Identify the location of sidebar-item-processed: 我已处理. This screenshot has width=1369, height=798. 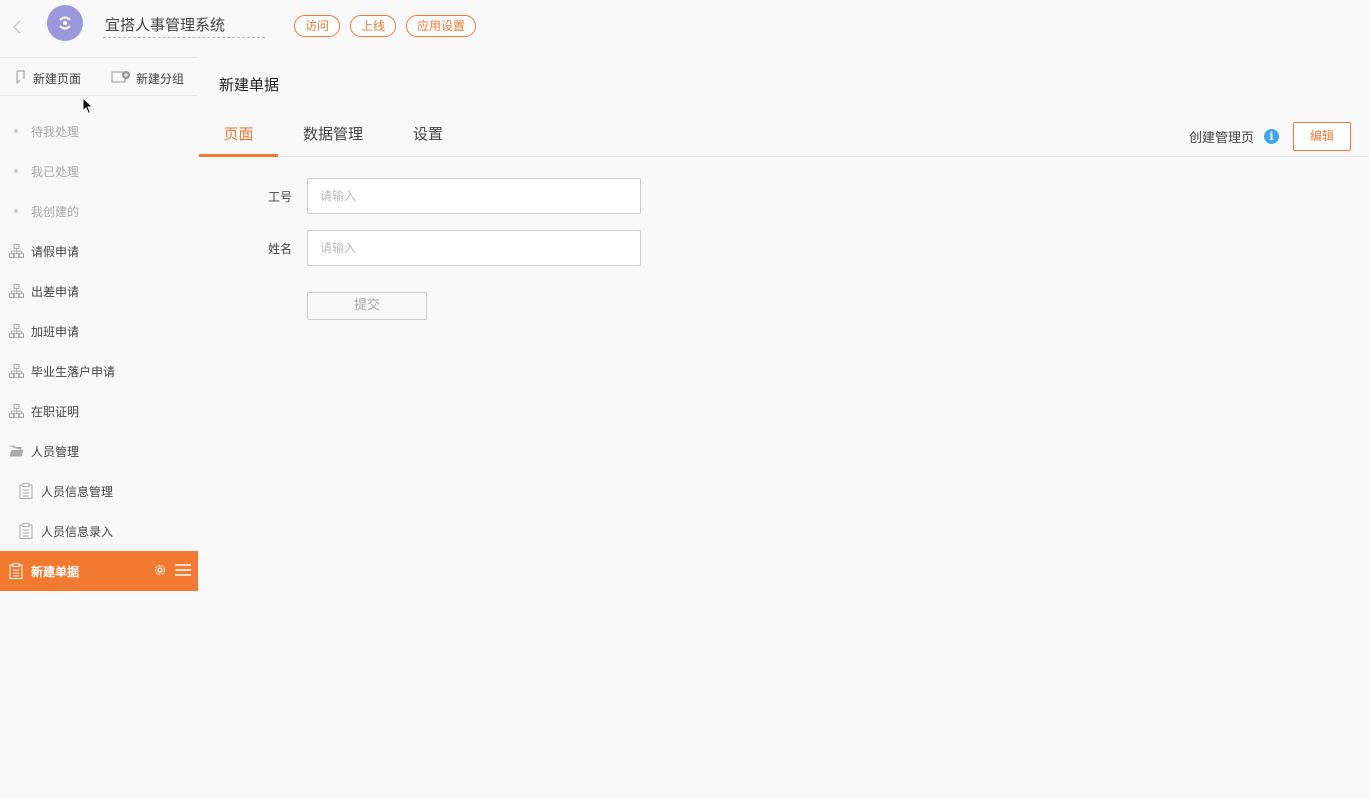
(99, 171).